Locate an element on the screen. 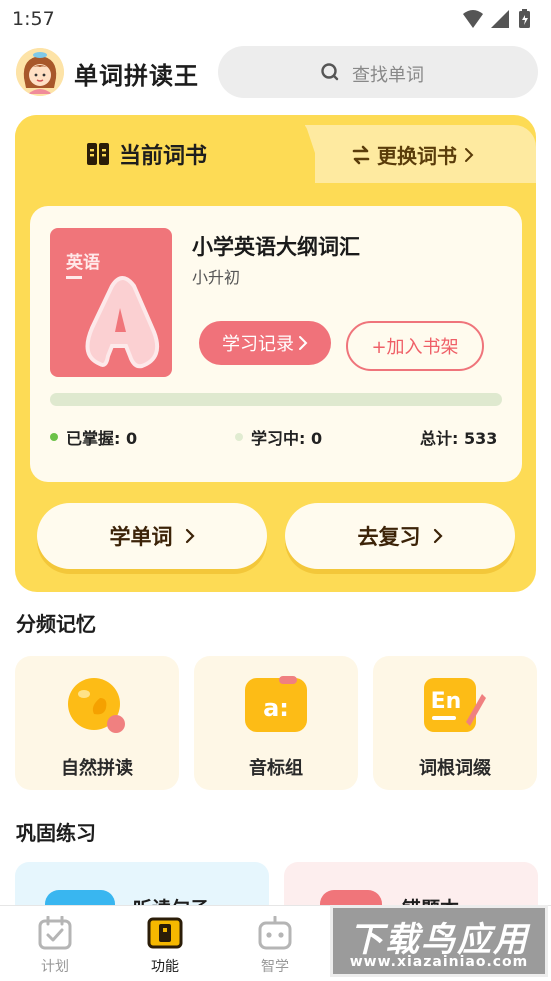 The width and height of the screenshot is (551, 981). add-to-shelf-button: +加入书架 is located at coordinates (415, 346).